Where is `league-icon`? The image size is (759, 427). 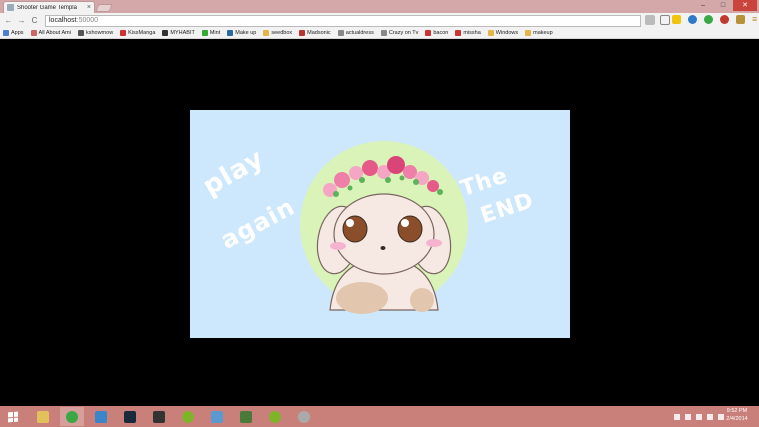
league-icon is located at coordinates (130, 416).